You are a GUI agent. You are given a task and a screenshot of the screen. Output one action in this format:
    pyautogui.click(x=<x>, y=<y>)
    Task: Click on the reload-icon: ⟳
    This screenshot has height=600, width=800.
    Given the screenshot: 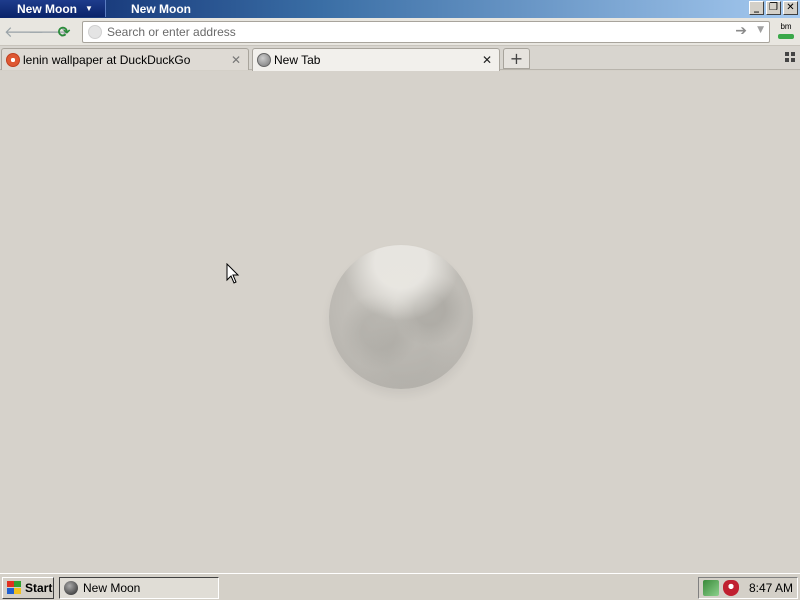 What is the action you would take?
    pyautogui.click(x=64, y=32)
    